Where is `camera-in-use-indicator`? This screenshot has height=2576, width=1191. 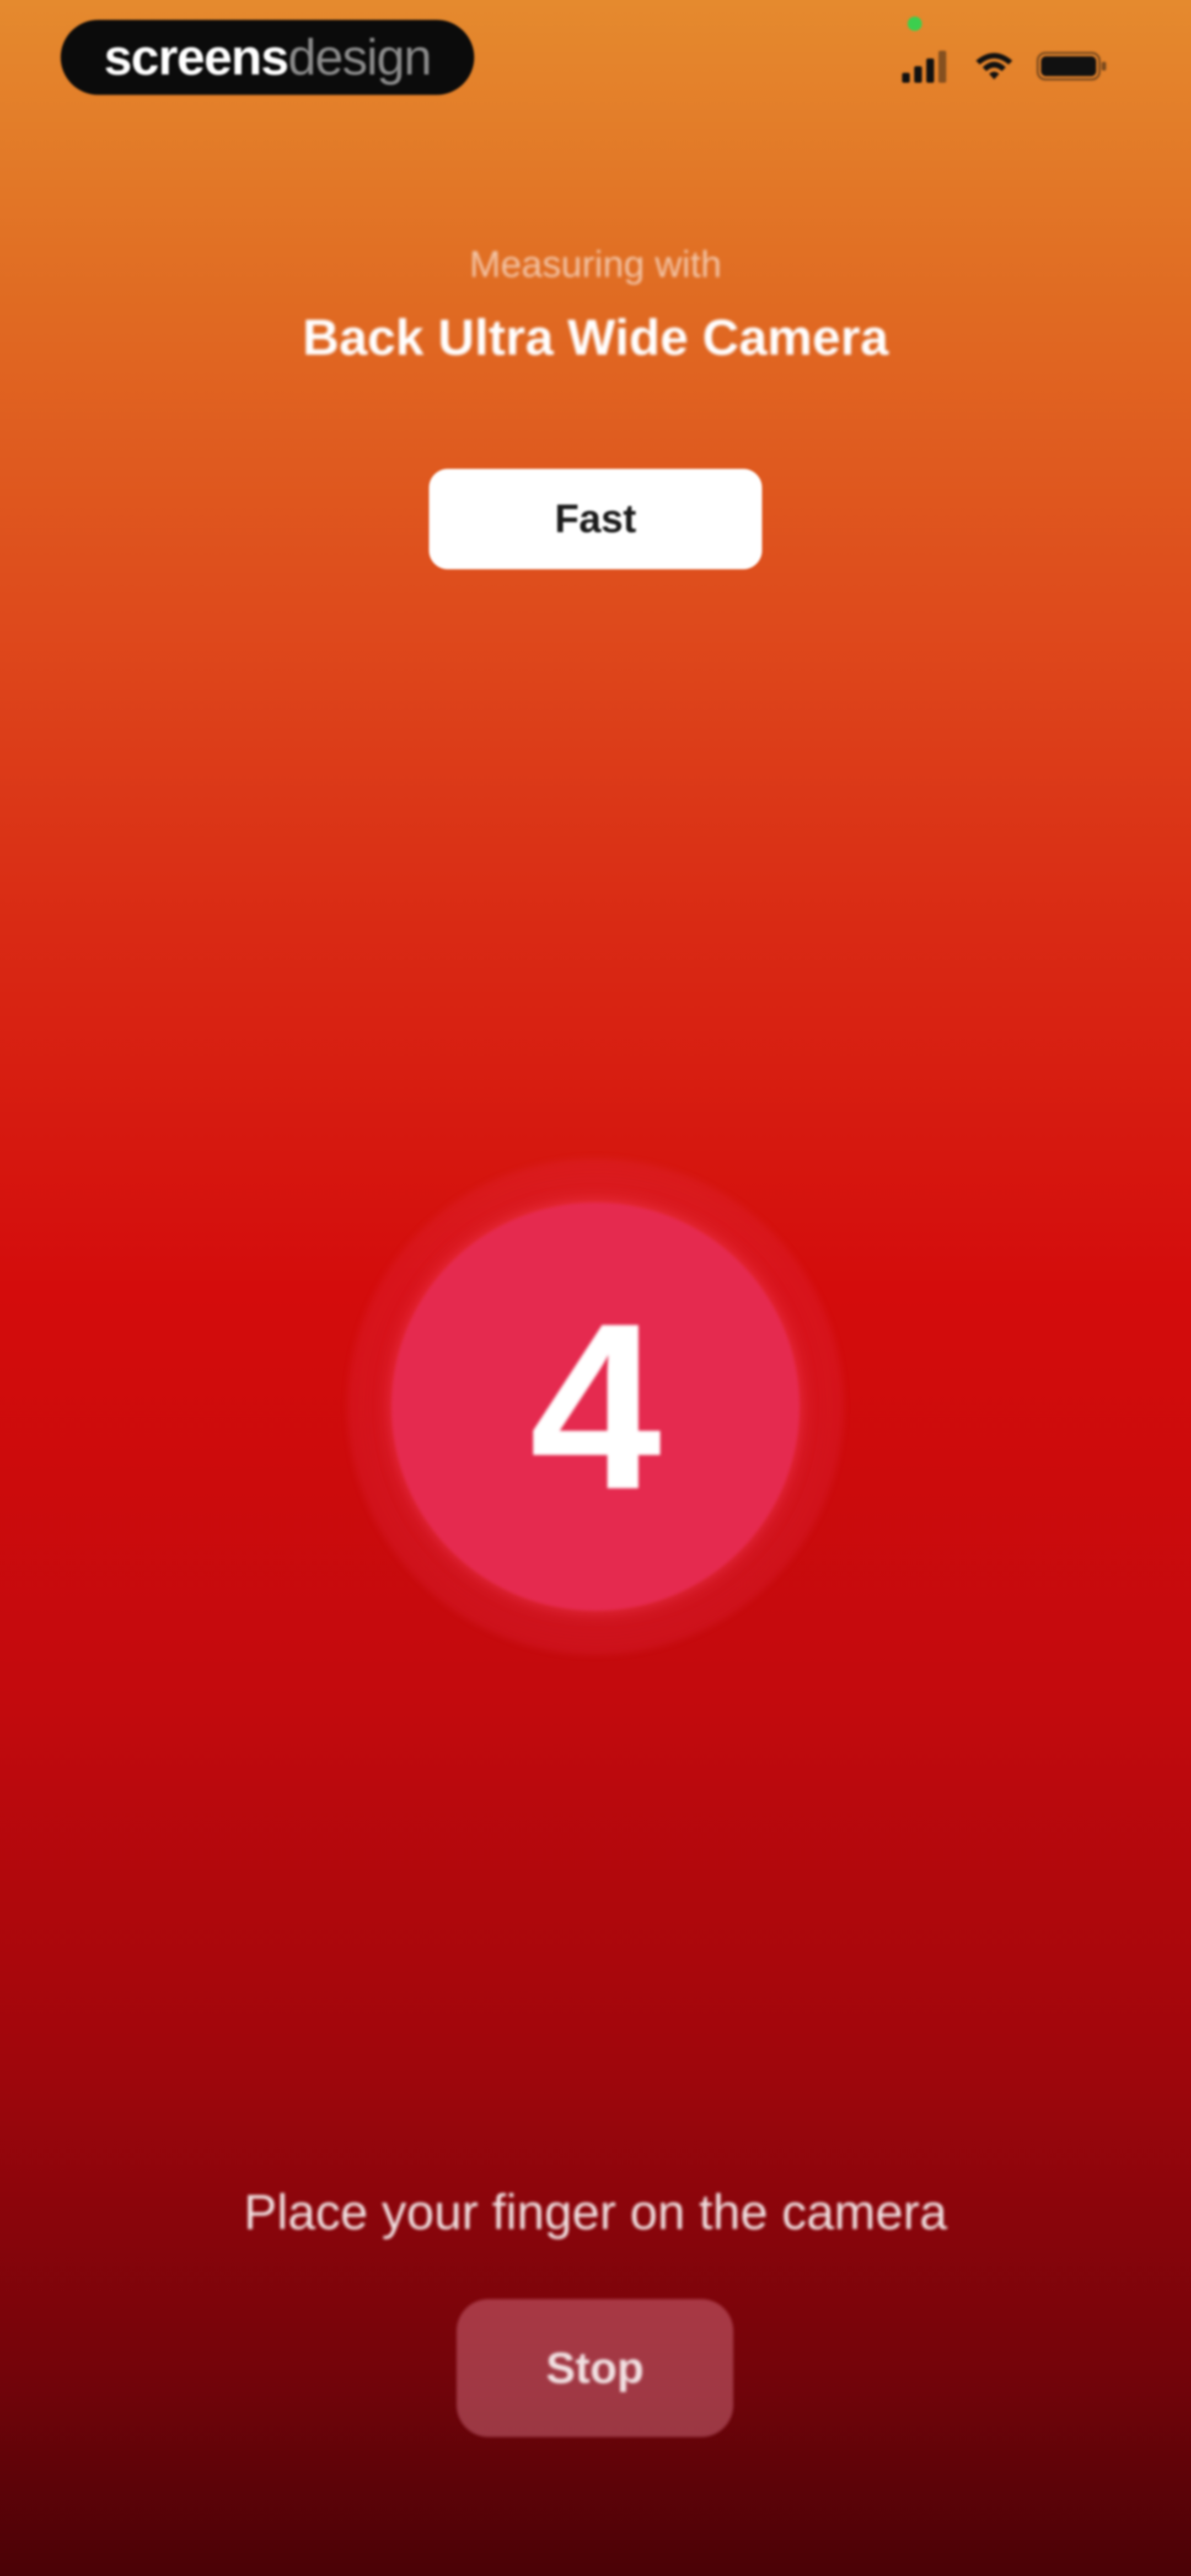
camera-in-use-indicator is located at coordinates (915, 24).